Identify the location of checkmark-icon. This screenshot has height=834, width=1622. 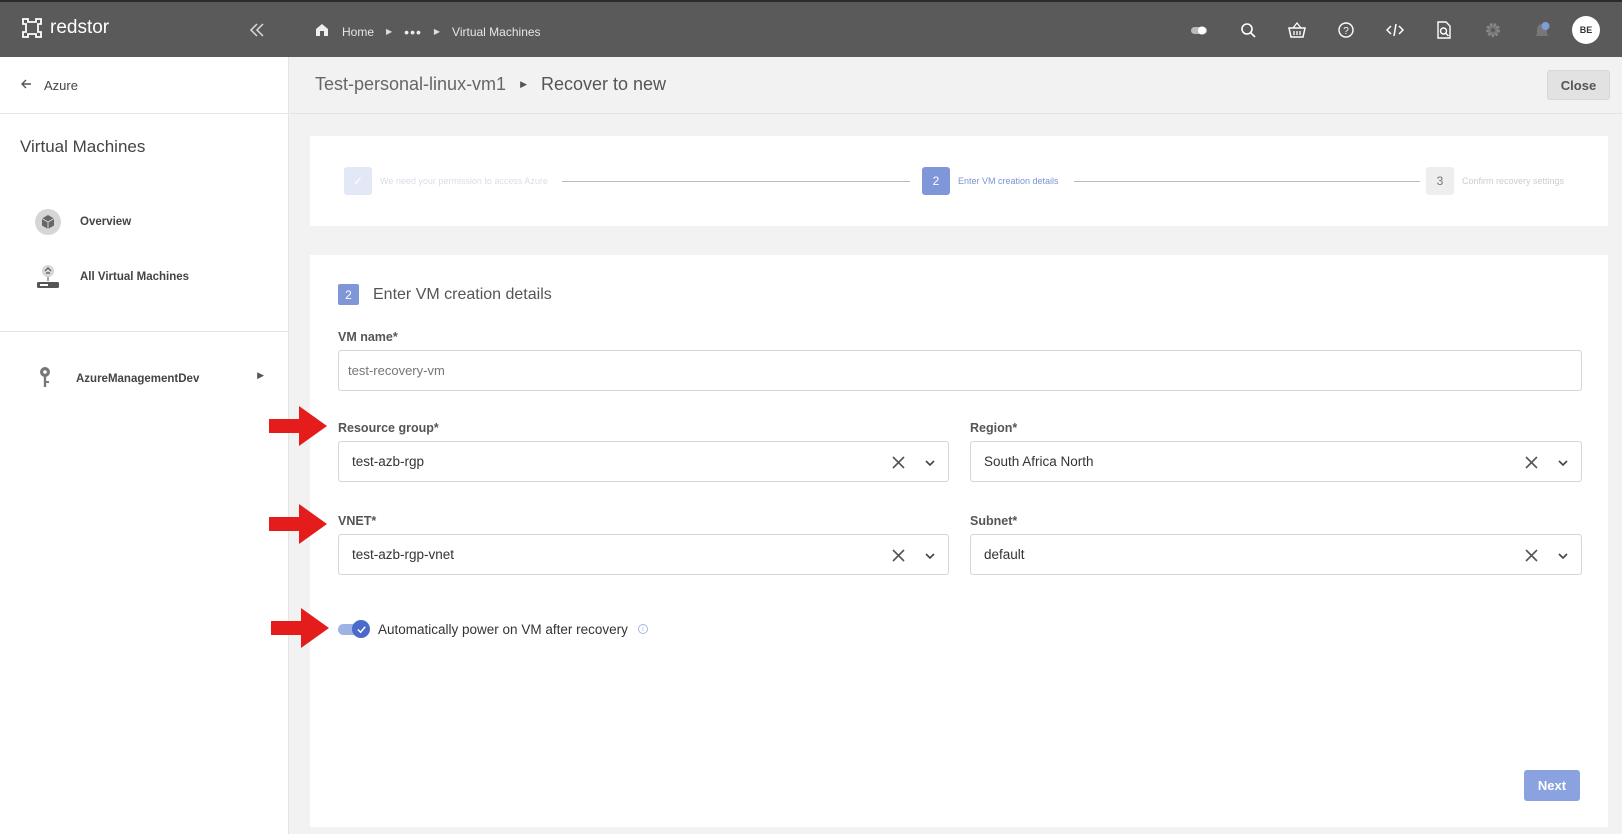
(361, 629).